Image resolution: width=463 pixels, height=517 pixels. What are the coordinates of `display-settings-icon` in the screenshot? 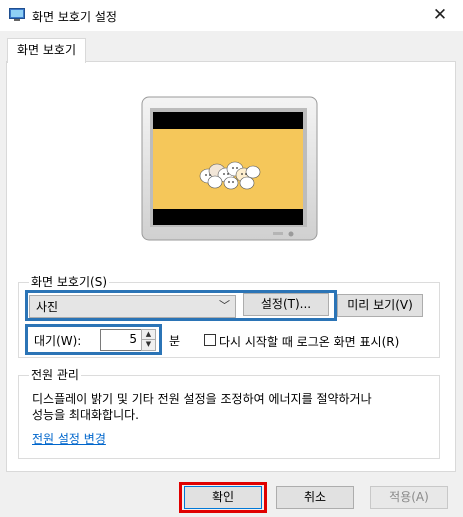 It's located at (17, 14).